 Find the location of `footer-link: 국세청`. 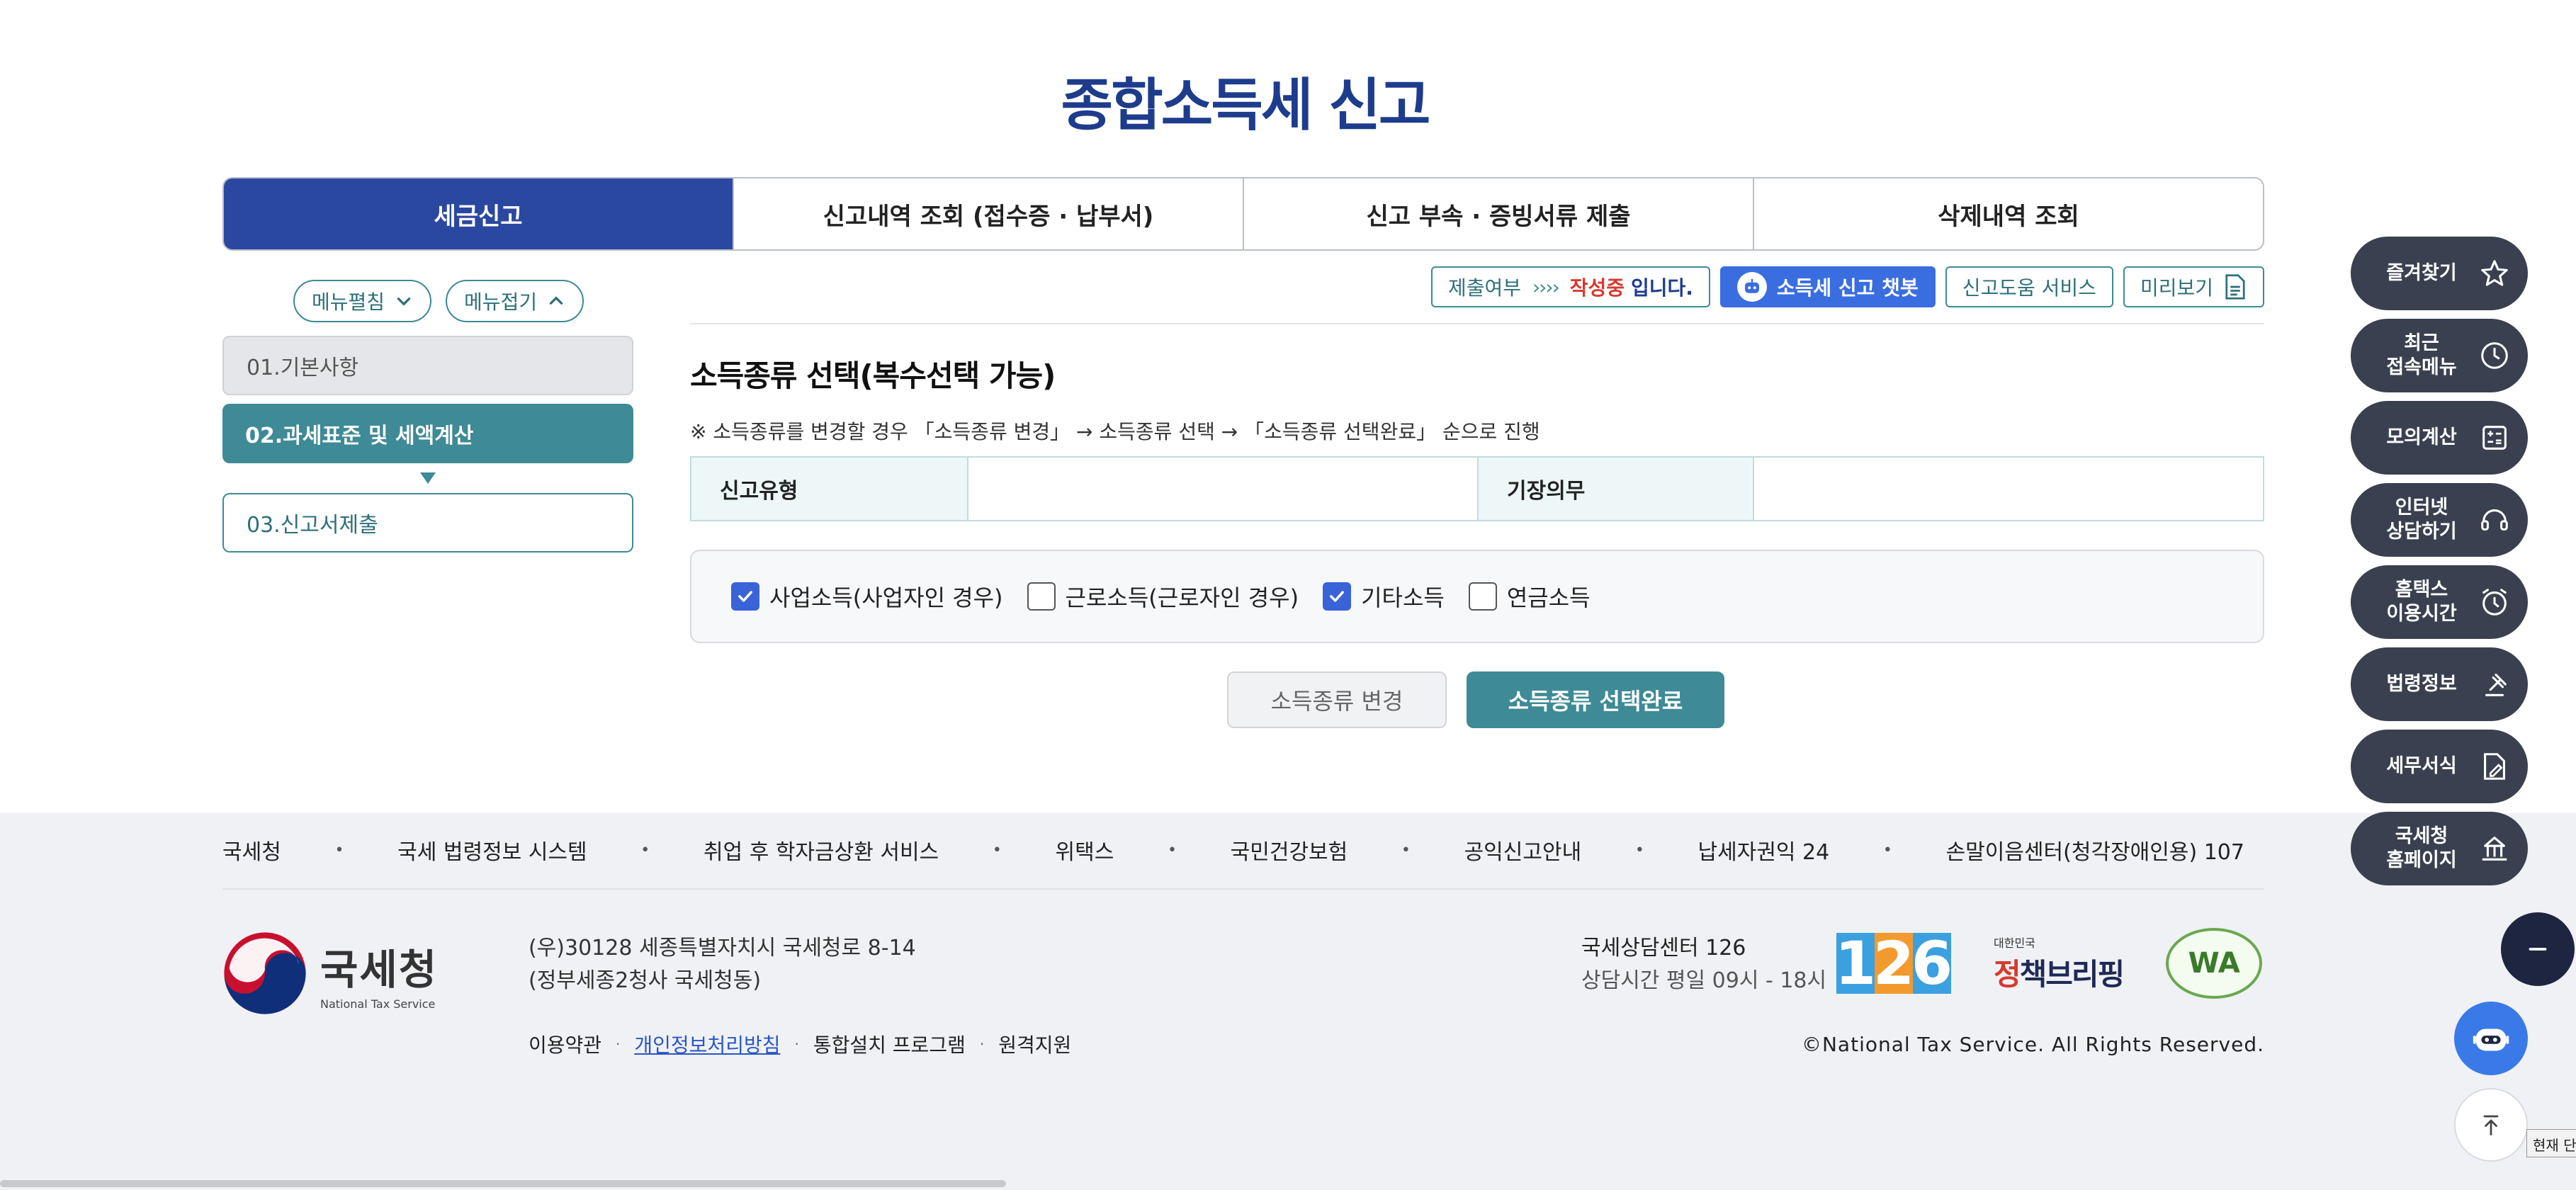

footer-link: 국세청 is located at coordinates (251, 850).